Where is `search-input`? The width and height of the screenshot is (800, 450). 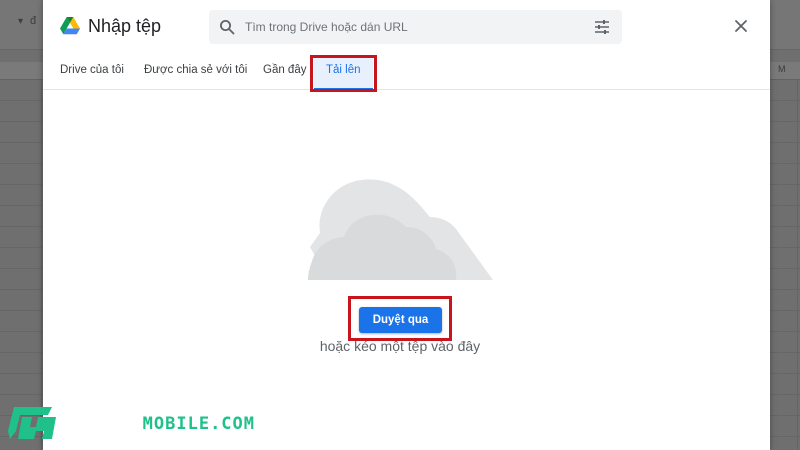 search-input is located at coordinates (410, 27).